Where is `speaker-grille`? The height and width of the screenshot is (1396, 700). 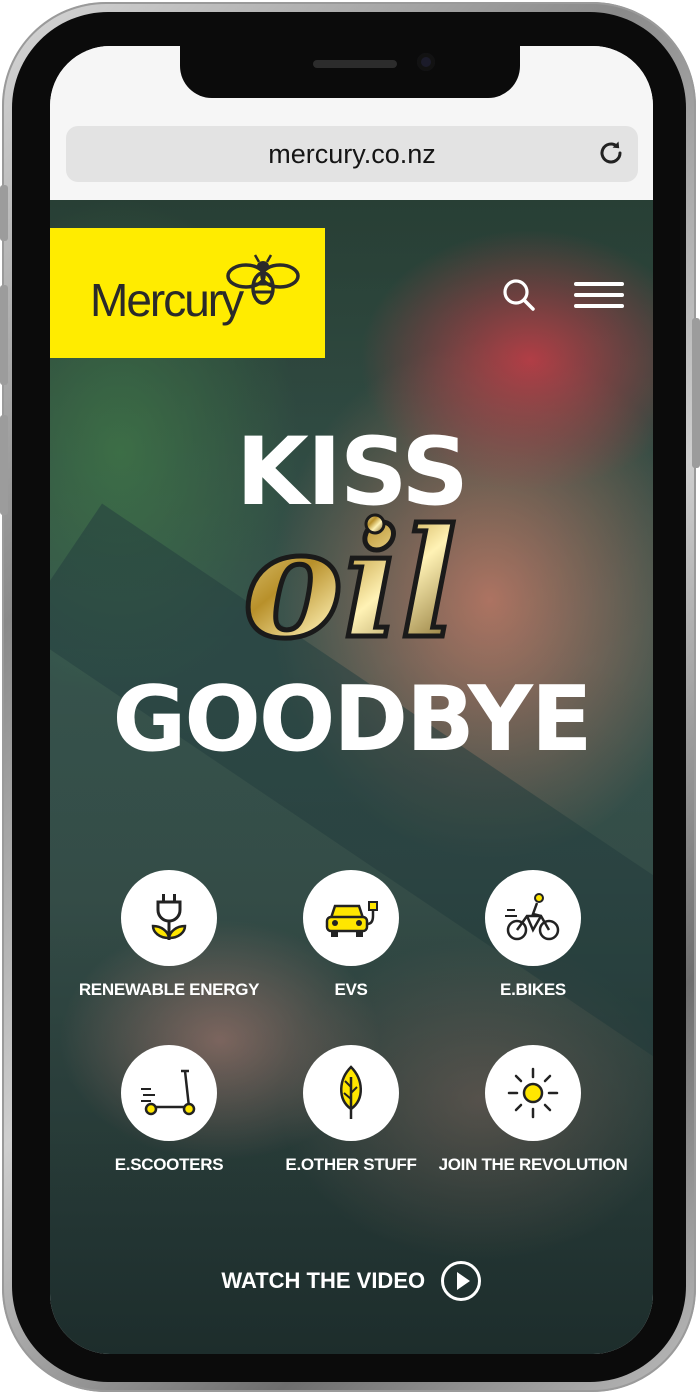 speaker-grille is located at coordinates (355, 64).